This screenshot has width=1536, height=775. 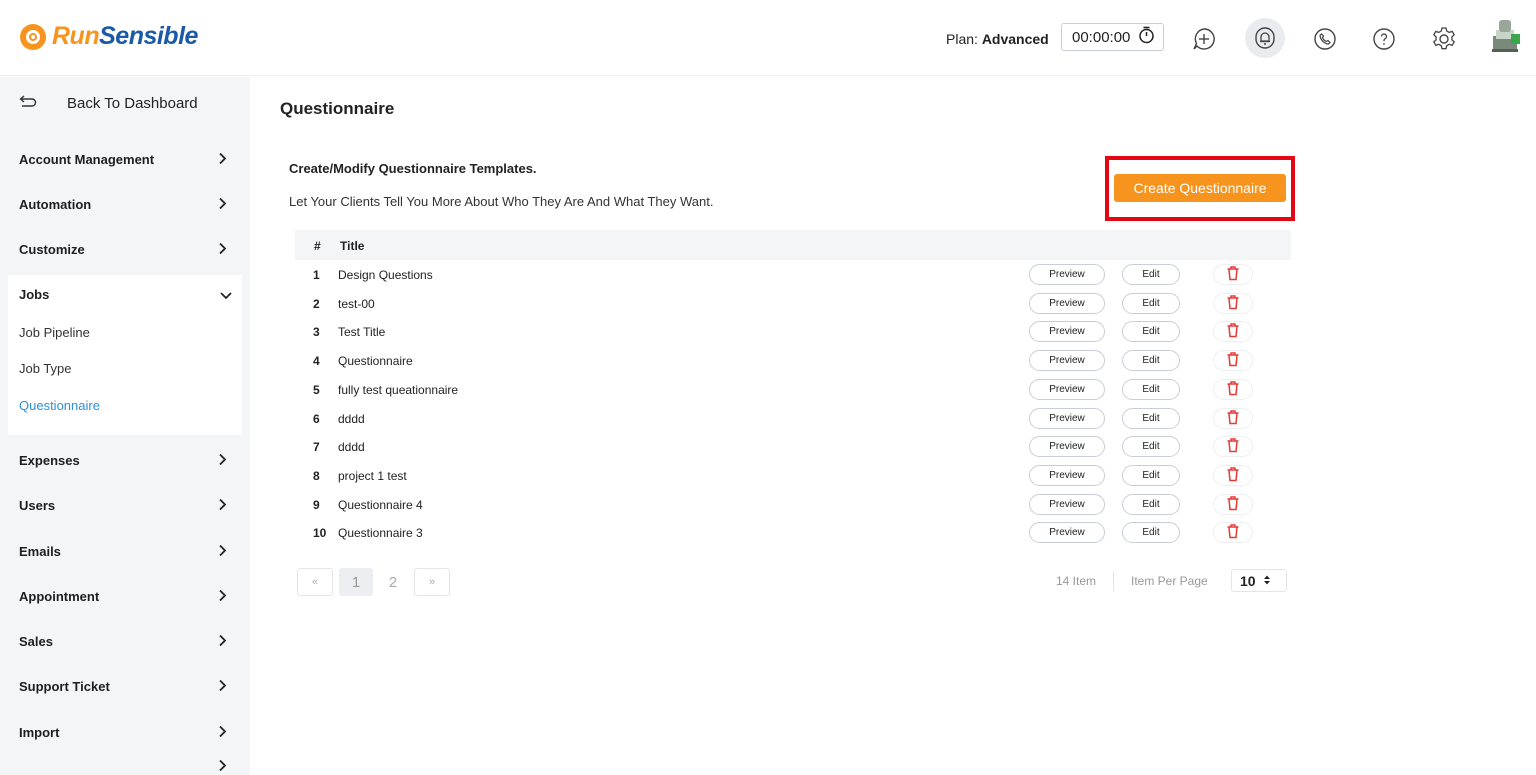 I want to click on table-row: 10 Questionnaire 3 Preview Edit, so click(x=793, y=532).